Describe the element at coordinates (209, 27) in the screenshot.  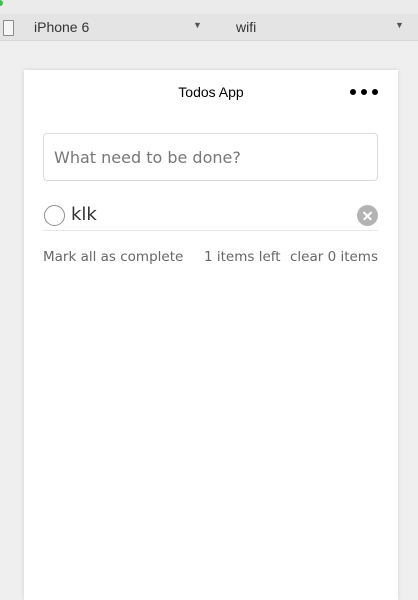
I see `simulator-toolbar: iPhone 6 ▼ wifi ▼` at that location.